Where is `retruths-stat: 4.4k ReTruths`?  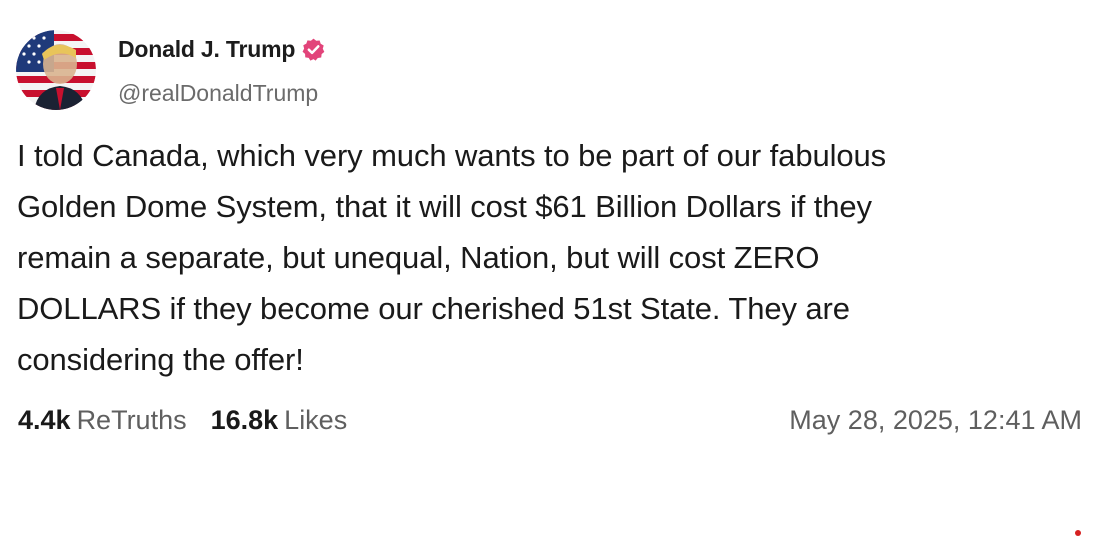 retruths-stat: 4.4k ReTruths is located at coordinates (102, 420).